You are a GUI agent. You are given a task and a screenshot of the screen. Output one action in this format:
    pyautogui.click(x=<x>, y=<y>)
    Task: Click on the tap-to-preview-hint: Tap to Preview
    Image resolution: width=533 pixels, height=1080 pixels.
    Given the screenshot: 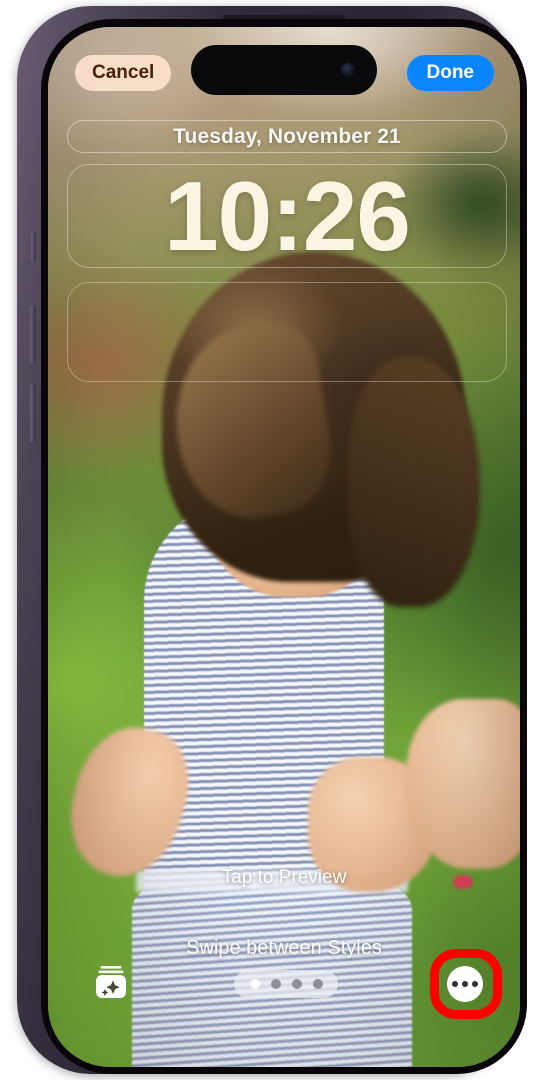 What is the action you would take?
    pyautogui.click(x=284, y=877)
    